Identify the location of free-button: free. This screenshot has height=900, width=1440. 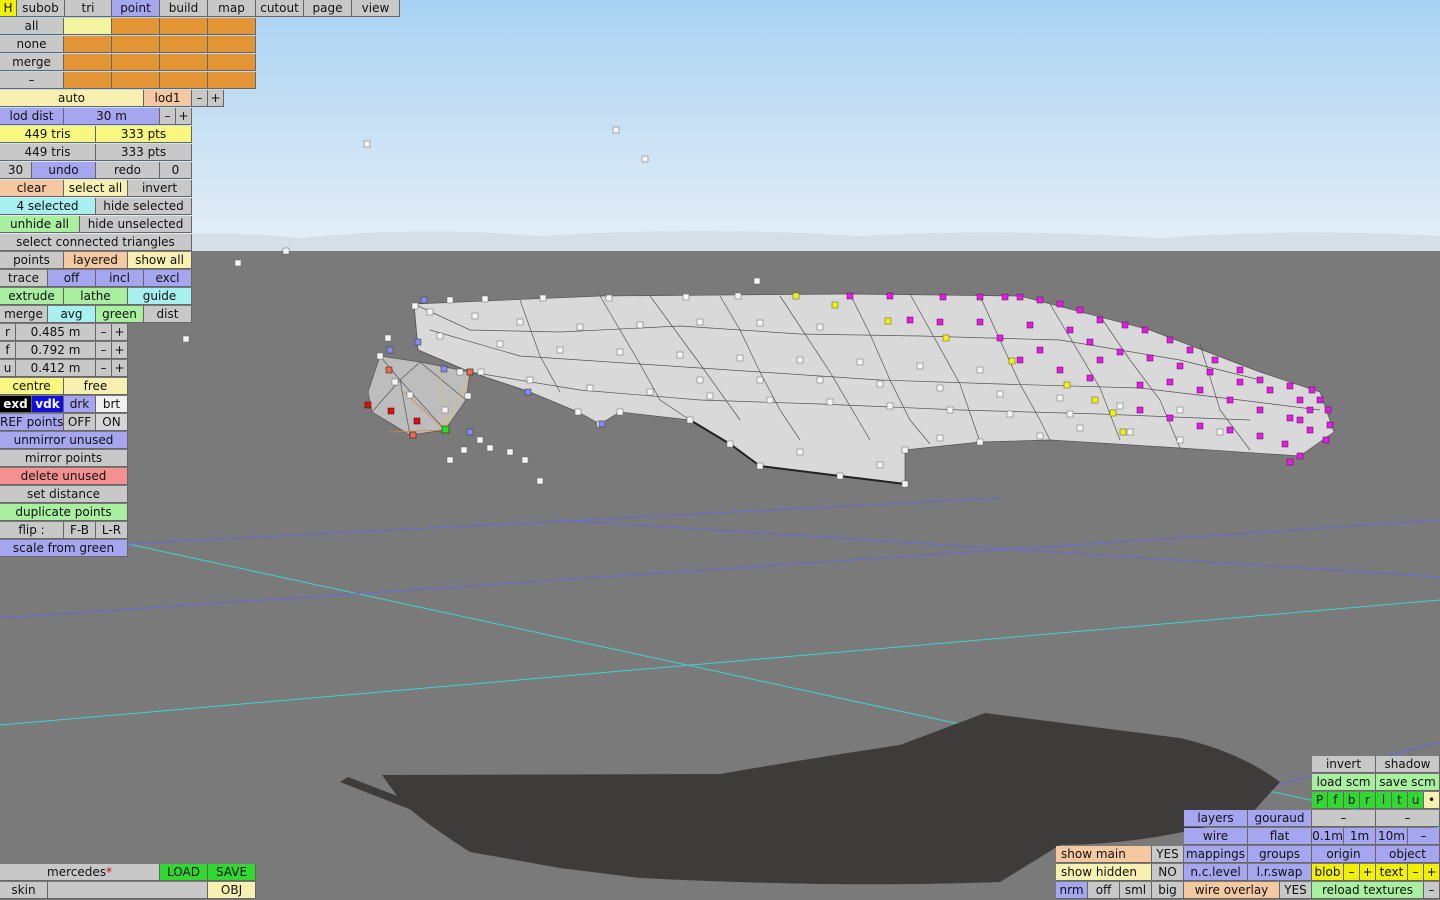
(96, 386).